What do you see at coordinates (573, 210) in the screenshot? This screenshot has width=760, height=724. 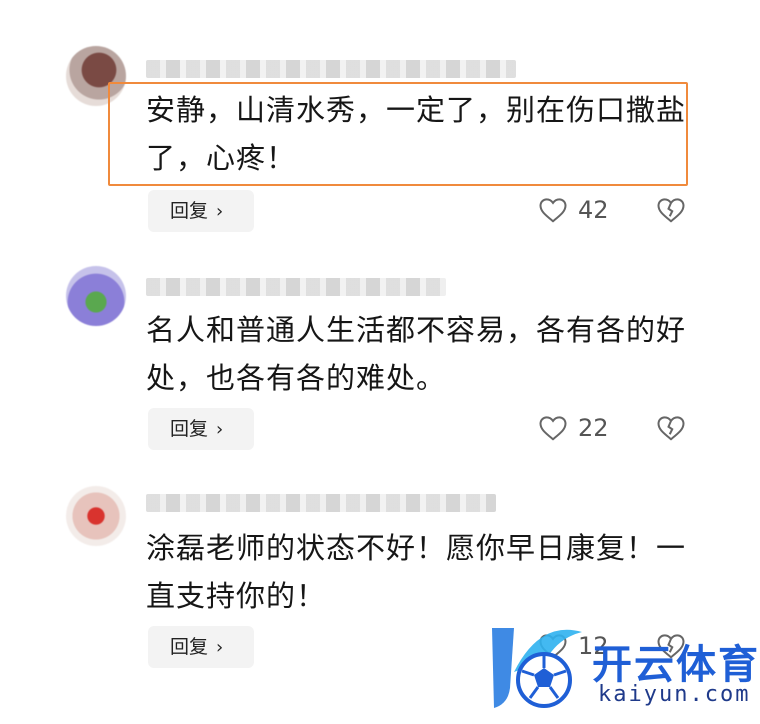 I see `like-button: 42` at bounding box center [573, 210].